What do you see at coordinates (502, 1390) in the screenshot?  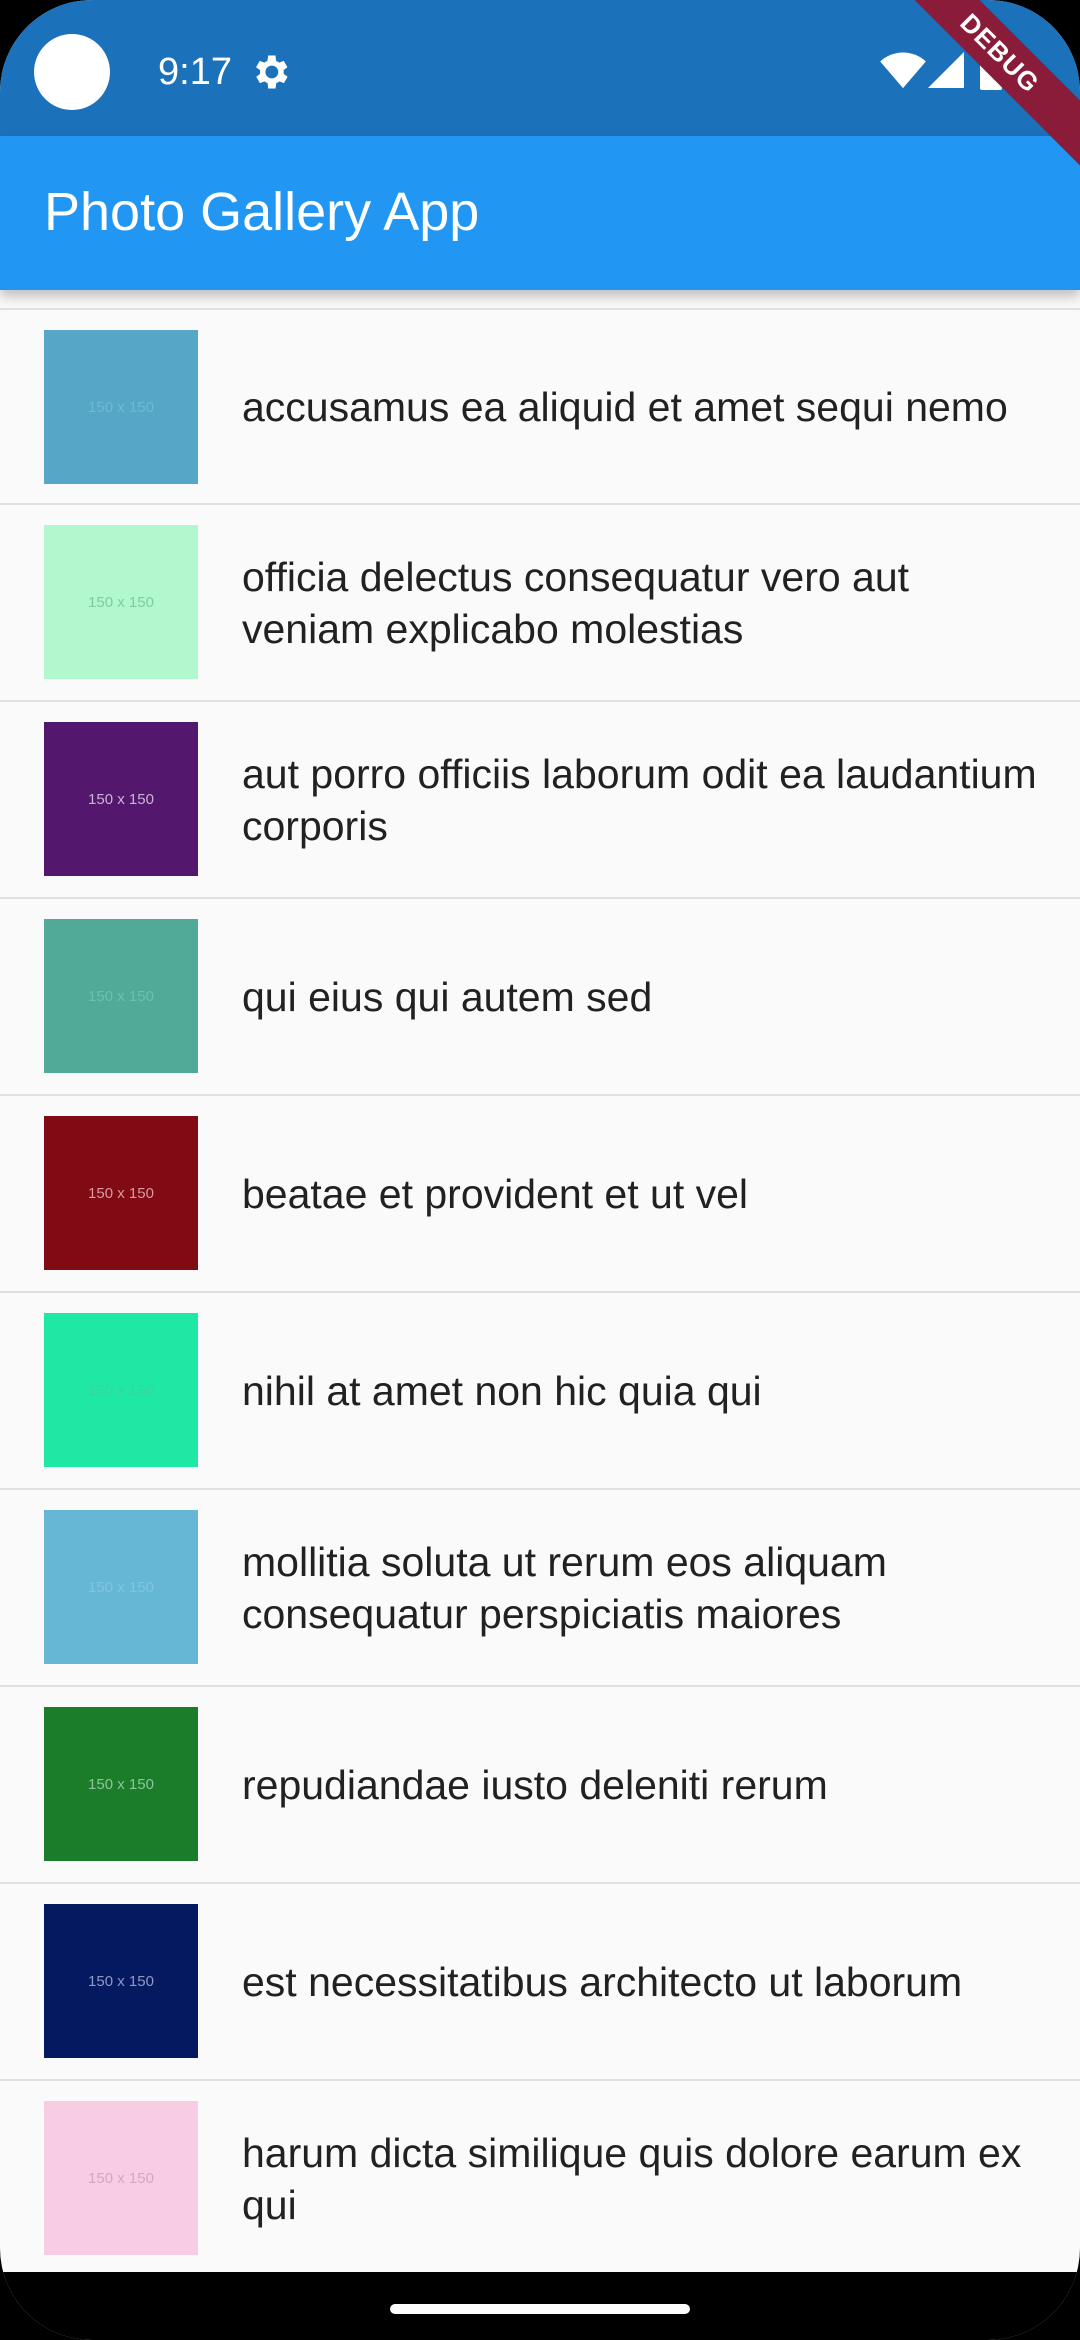 I see `photo-title: nihil at amet non hic quia qui` at bounding box center [502, 1390].